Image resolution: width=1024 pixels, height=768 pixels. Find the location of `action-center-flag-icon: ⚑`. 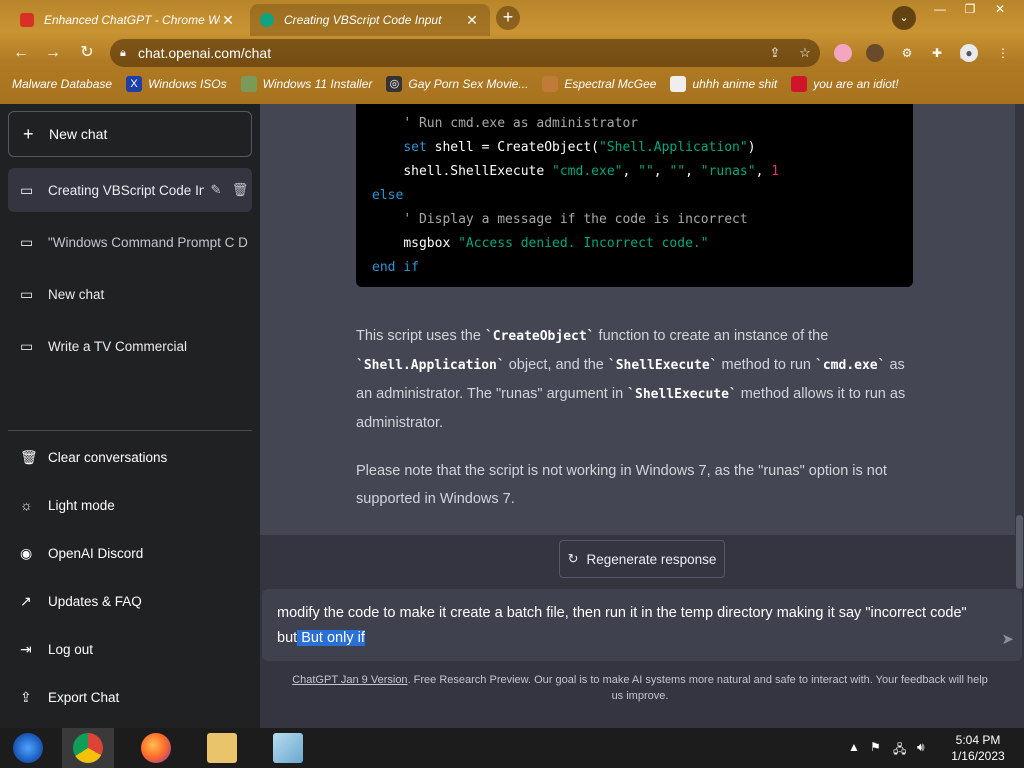

action-center-flag-icon: ⚑ is located at coordinates (875, 747).